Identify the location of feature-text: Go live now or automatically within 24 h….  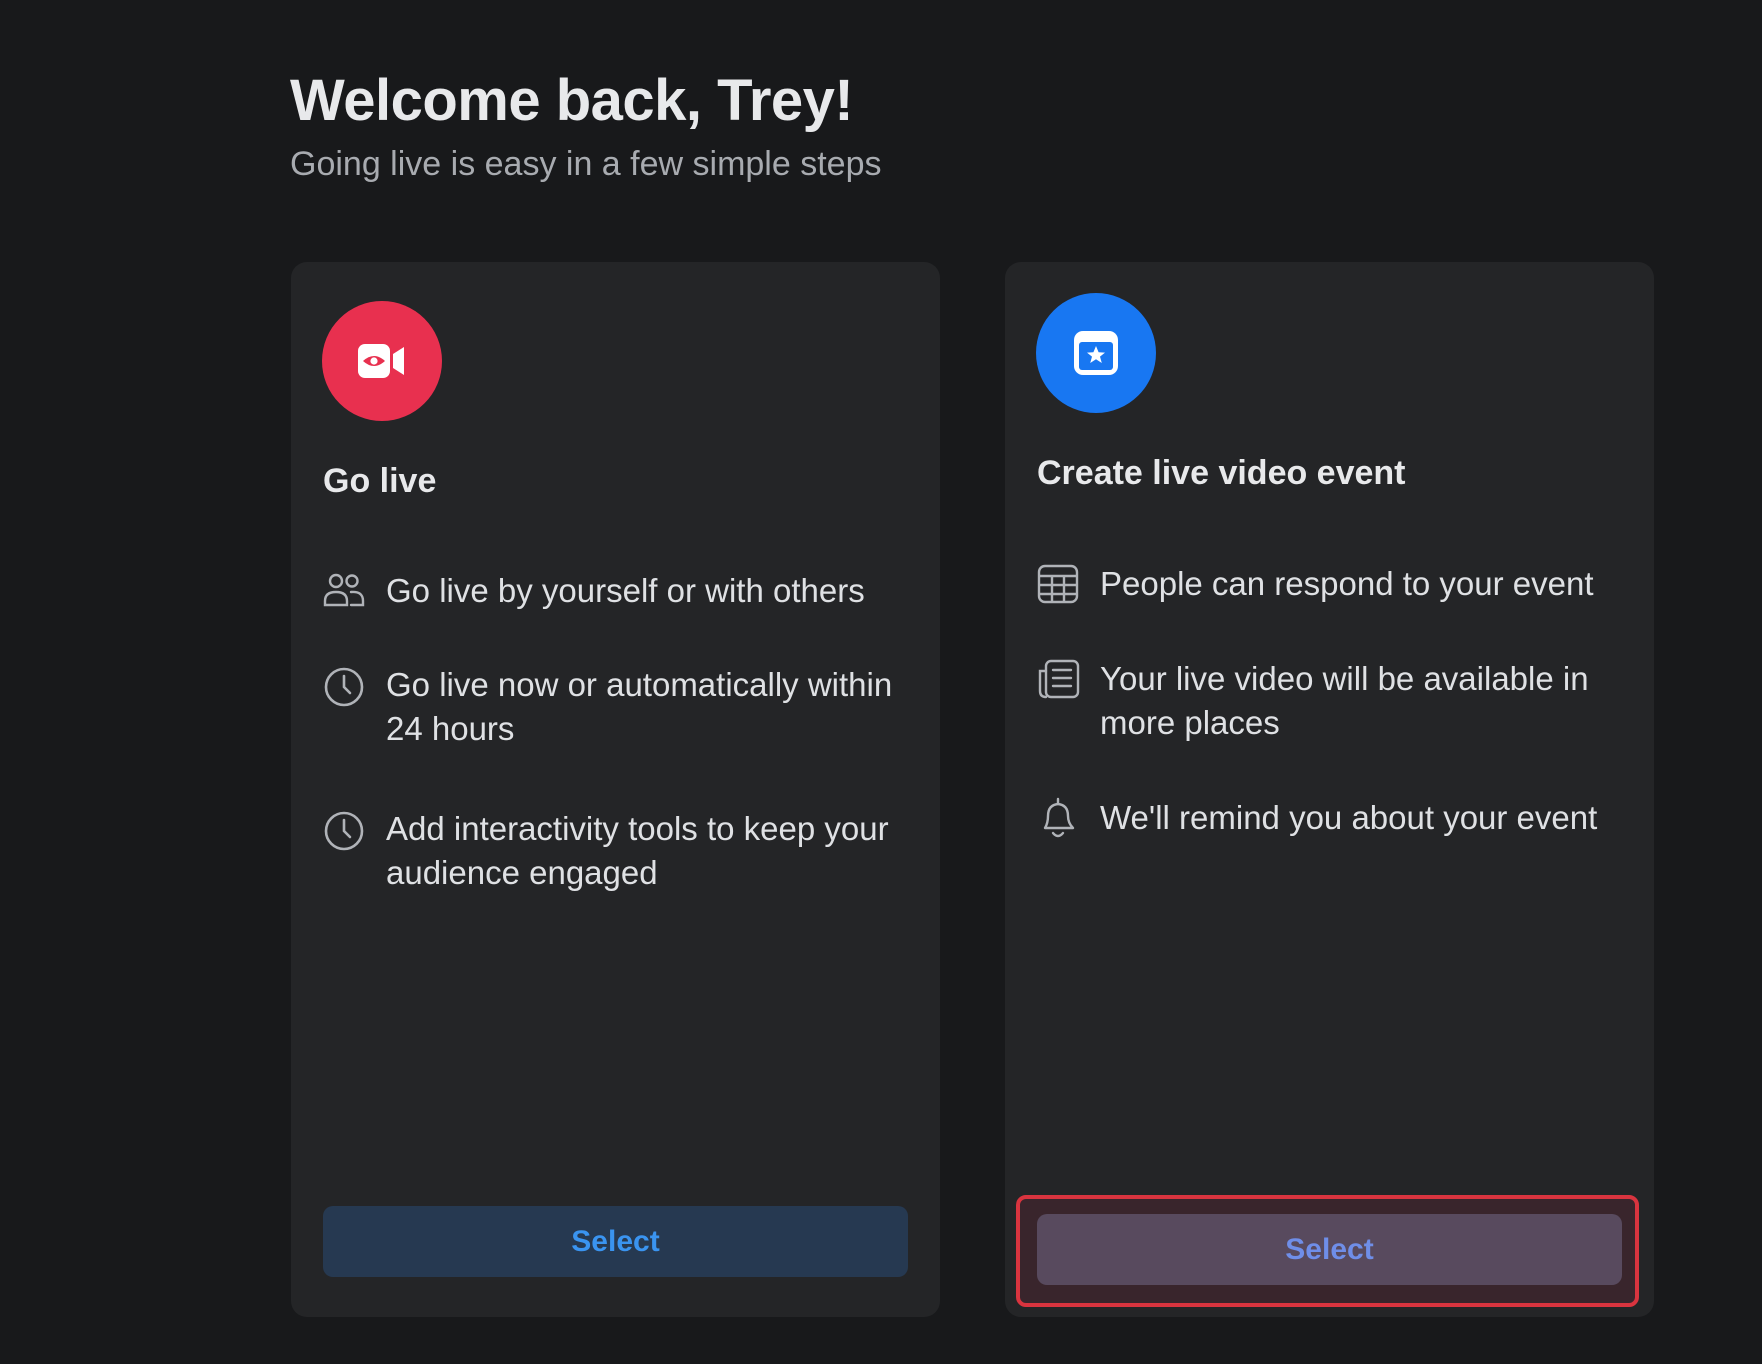
(639, 706).